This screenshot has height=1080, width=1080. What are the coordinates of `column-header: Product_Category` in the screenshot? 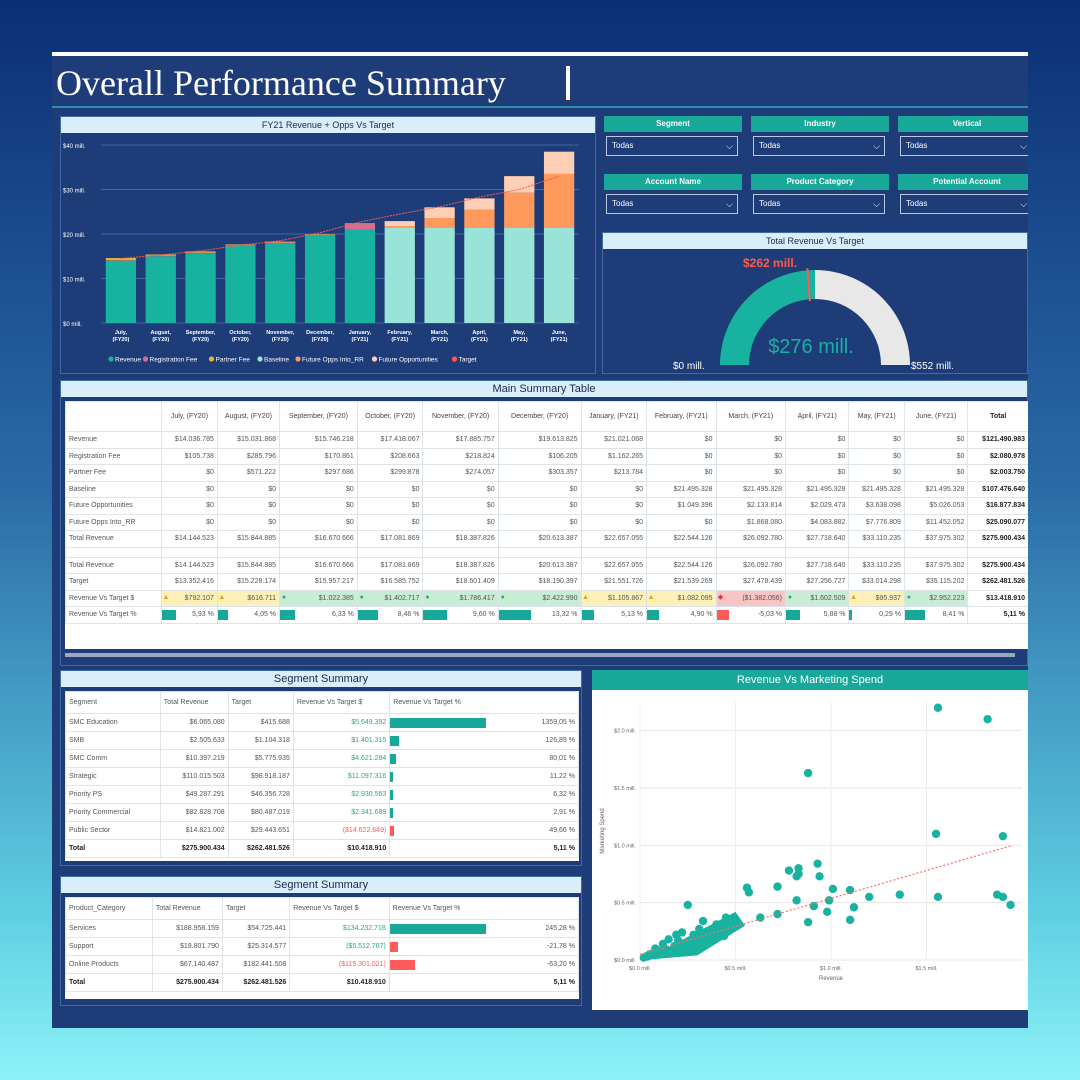 It's located at (109, 908).